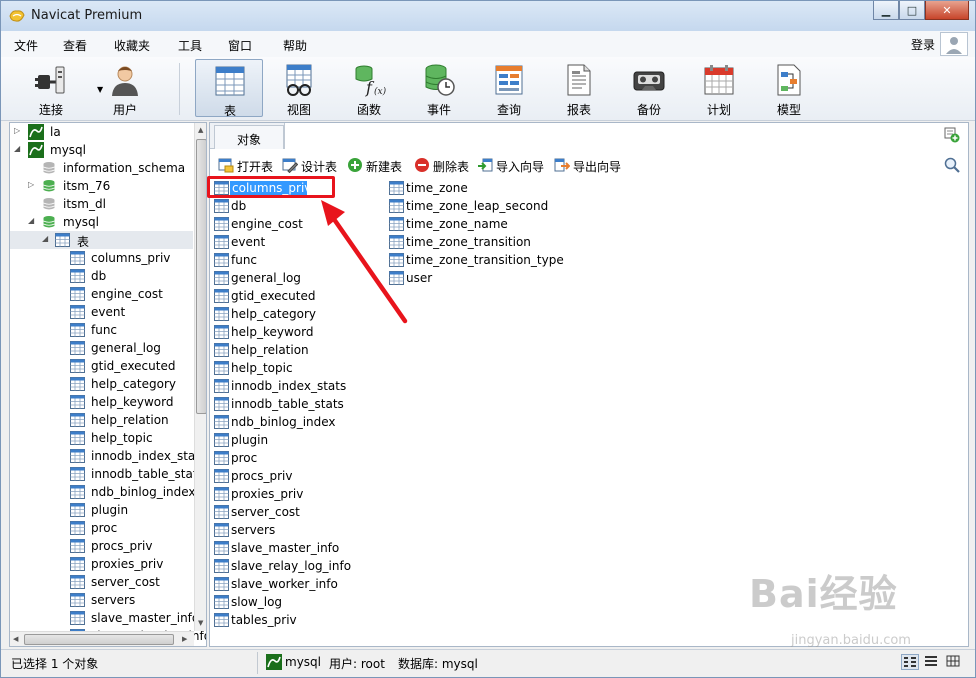  I want to click on watermark-logo: Bai经验, so click(823, 594).